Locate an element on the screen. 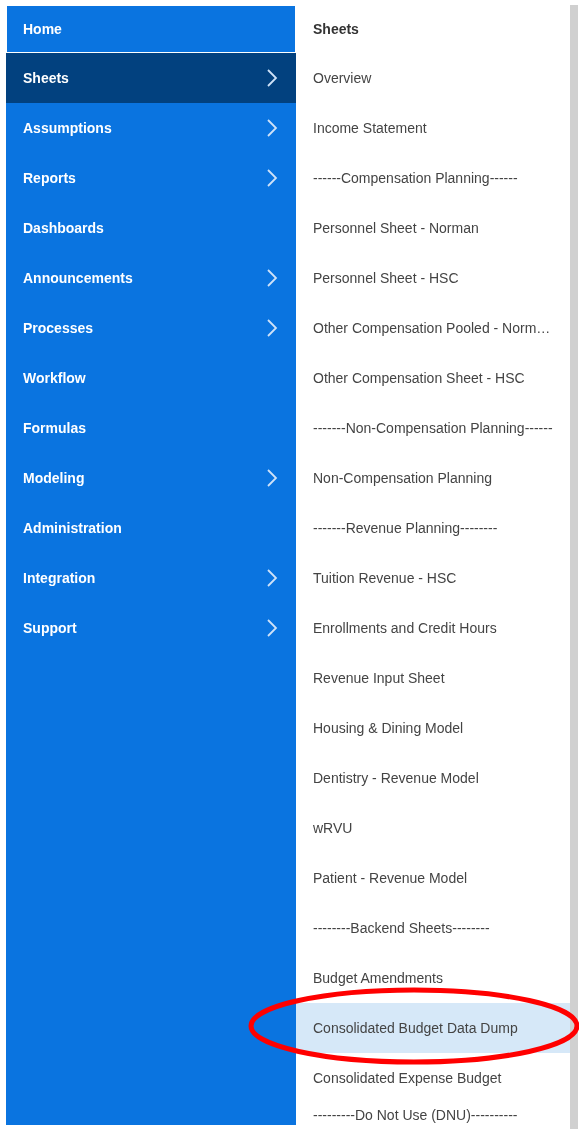 This screenshot has height=1129, width=579. nav-item: Administration is located at coordinates (151, 528).